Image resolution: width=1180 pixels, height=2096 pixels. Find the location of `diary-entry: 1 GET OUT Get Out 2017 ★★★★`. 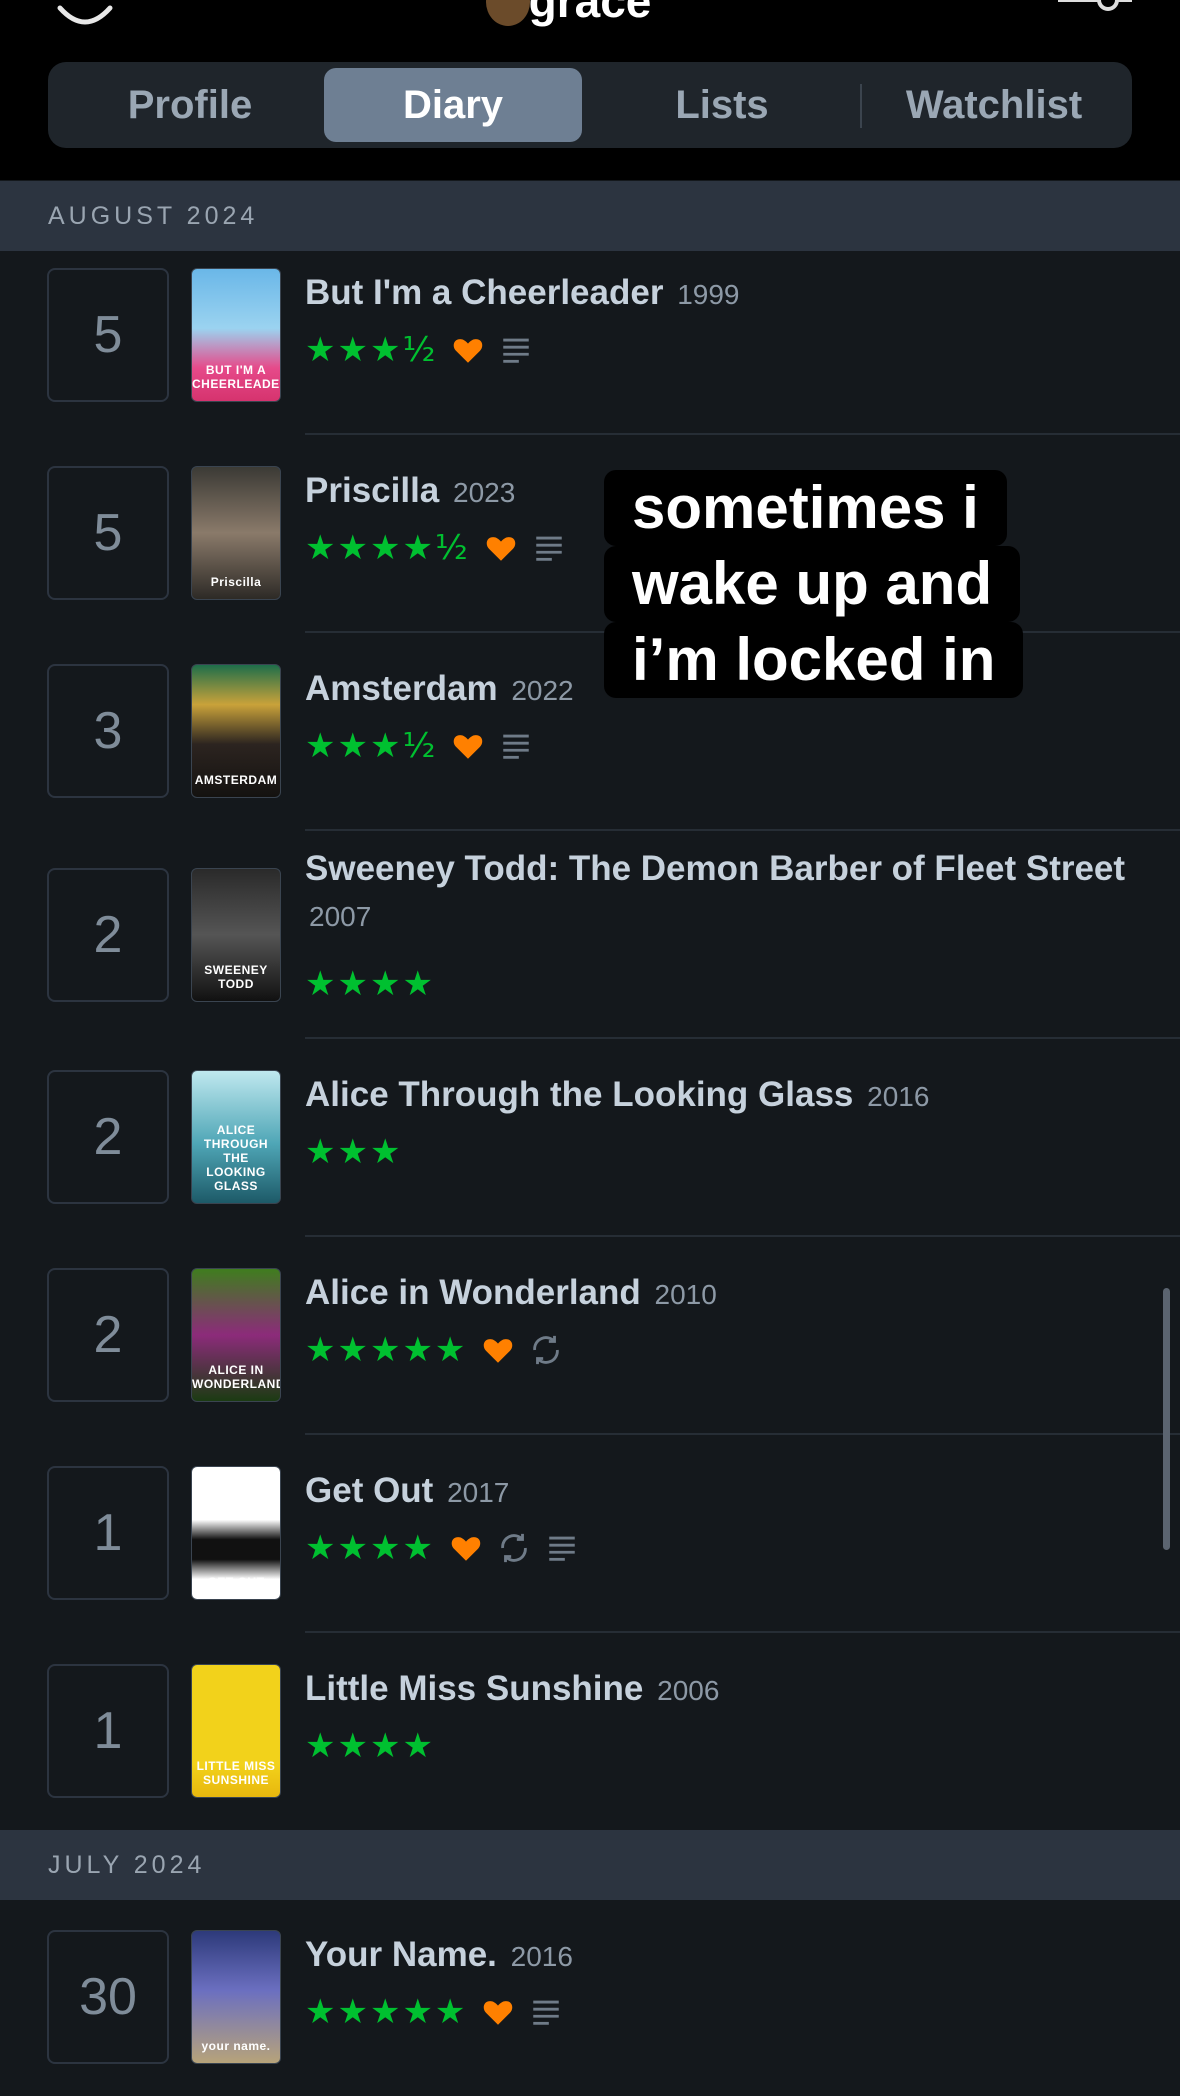

diary-entry: 1 GET OUT Get Out 2017 ★★★★ is located at coordinates (590, 1546).